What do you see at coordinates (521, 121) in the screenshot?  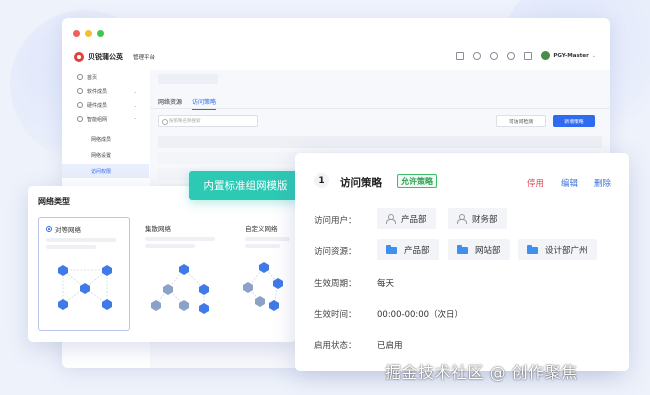 I see `access-check-button: 可访问检测` at bounding box center [521, 121].